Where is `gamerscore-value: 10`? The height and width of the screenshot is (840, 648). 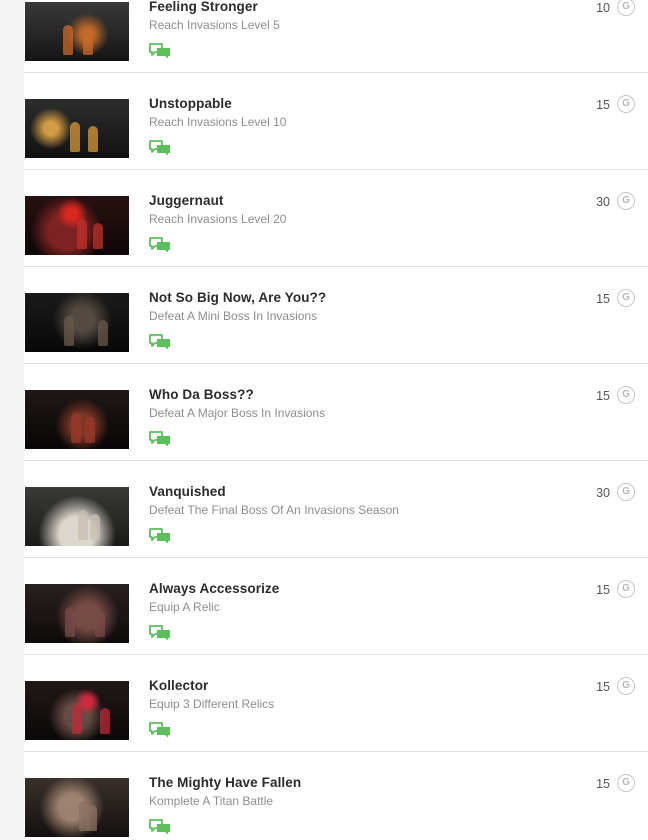
gamerscore-value: 10 is located at coordinates (603, 8).